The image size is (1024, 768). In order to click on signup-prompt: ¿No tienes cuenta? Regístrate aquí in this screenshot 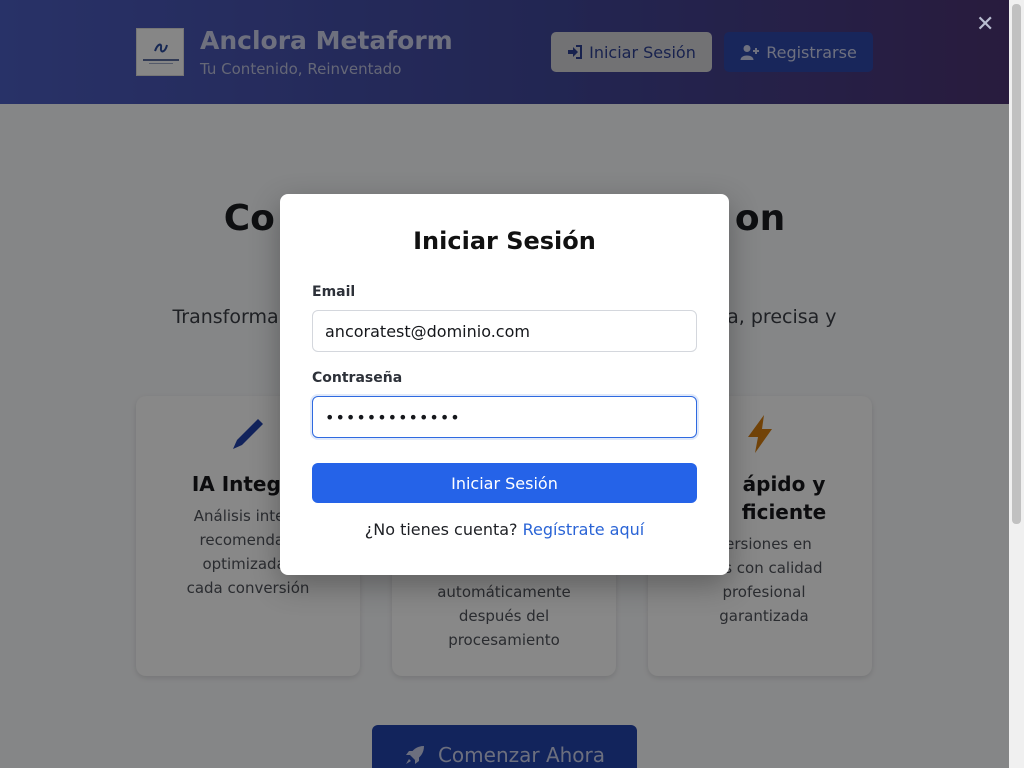, I will do `click(504, 529)`.